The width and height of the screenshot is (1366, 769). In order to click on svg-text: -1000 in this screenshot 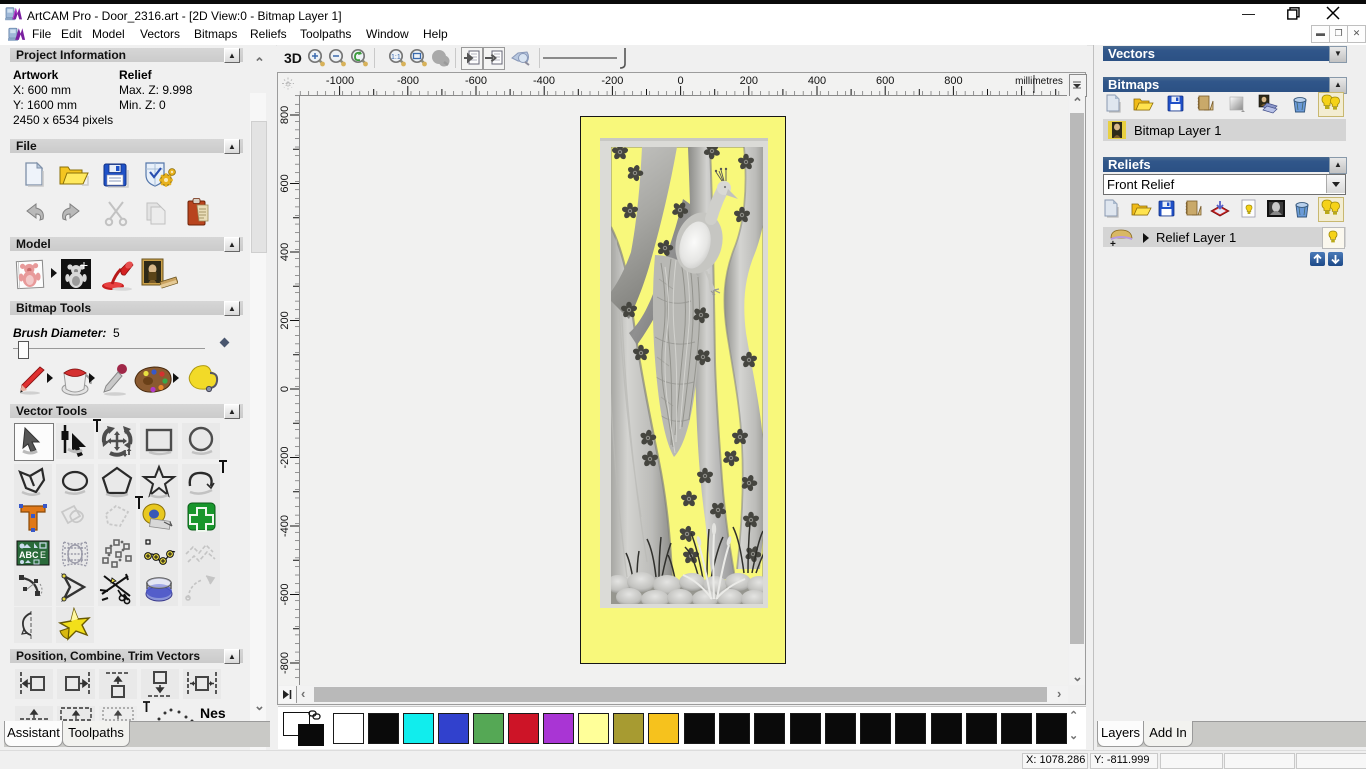, I will do `click(340, 81)`.